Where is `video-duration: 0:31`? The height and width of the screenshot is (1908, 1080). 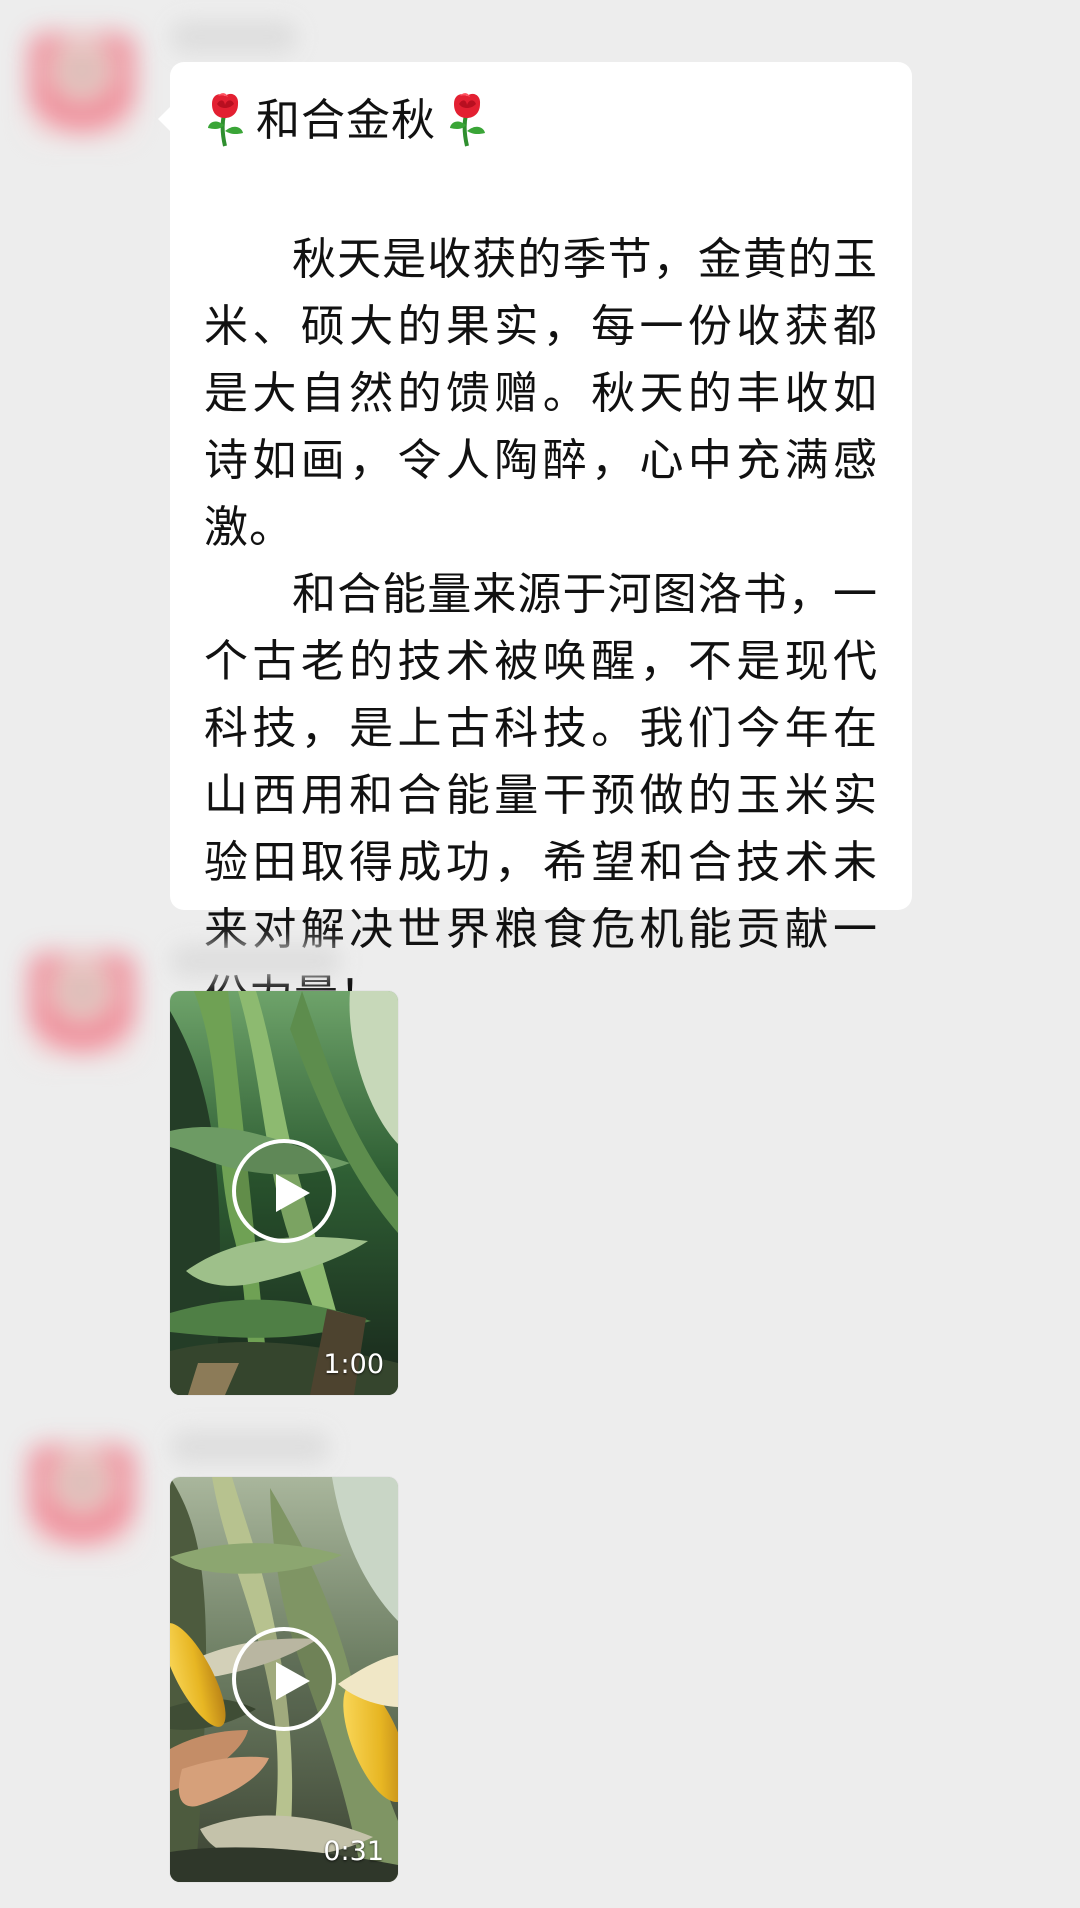 video-duration: 0:31 is located at coordinates (353, 1851).